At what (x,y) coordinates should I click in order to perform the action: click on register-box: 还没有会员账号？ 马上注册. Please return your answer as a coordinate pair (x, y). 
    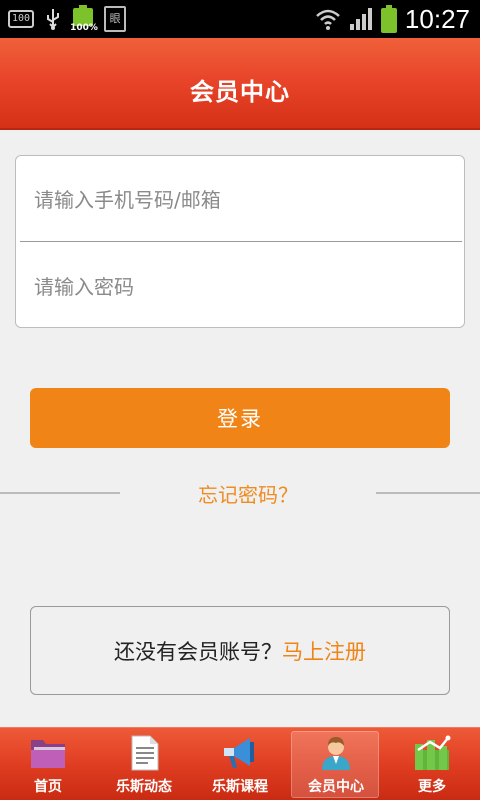
    Looking at the image, I should click on (240, 650).